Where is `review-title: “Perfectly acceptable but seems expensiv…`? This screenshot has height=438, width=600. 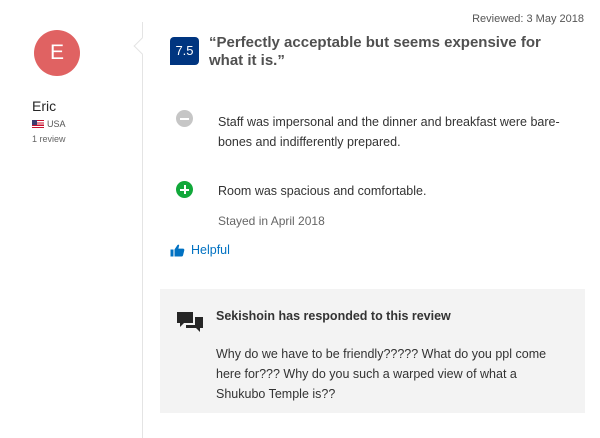 review-title: “Perfectly acceptable but seems expensiv… is located at coordinates (375, 51).